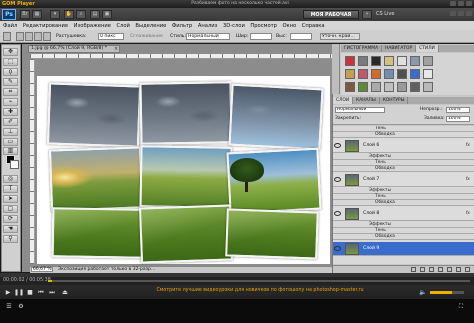 This screenshot has height=323, width=474. Describe the element at coordinates (186, 113) in the screenshot. I see `photo-tile-top-middle` at that location.